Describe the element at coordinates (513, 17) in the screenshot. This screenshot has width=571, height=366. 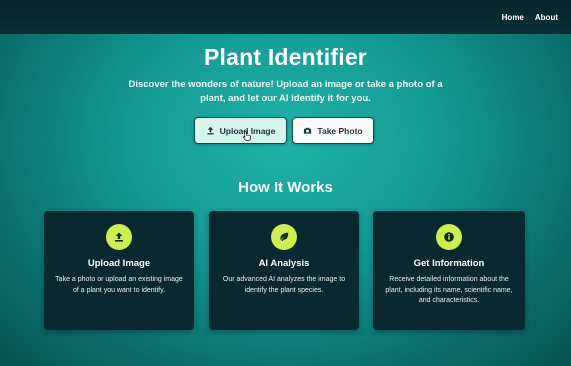
I see `nav-link-home: Home` at that location.